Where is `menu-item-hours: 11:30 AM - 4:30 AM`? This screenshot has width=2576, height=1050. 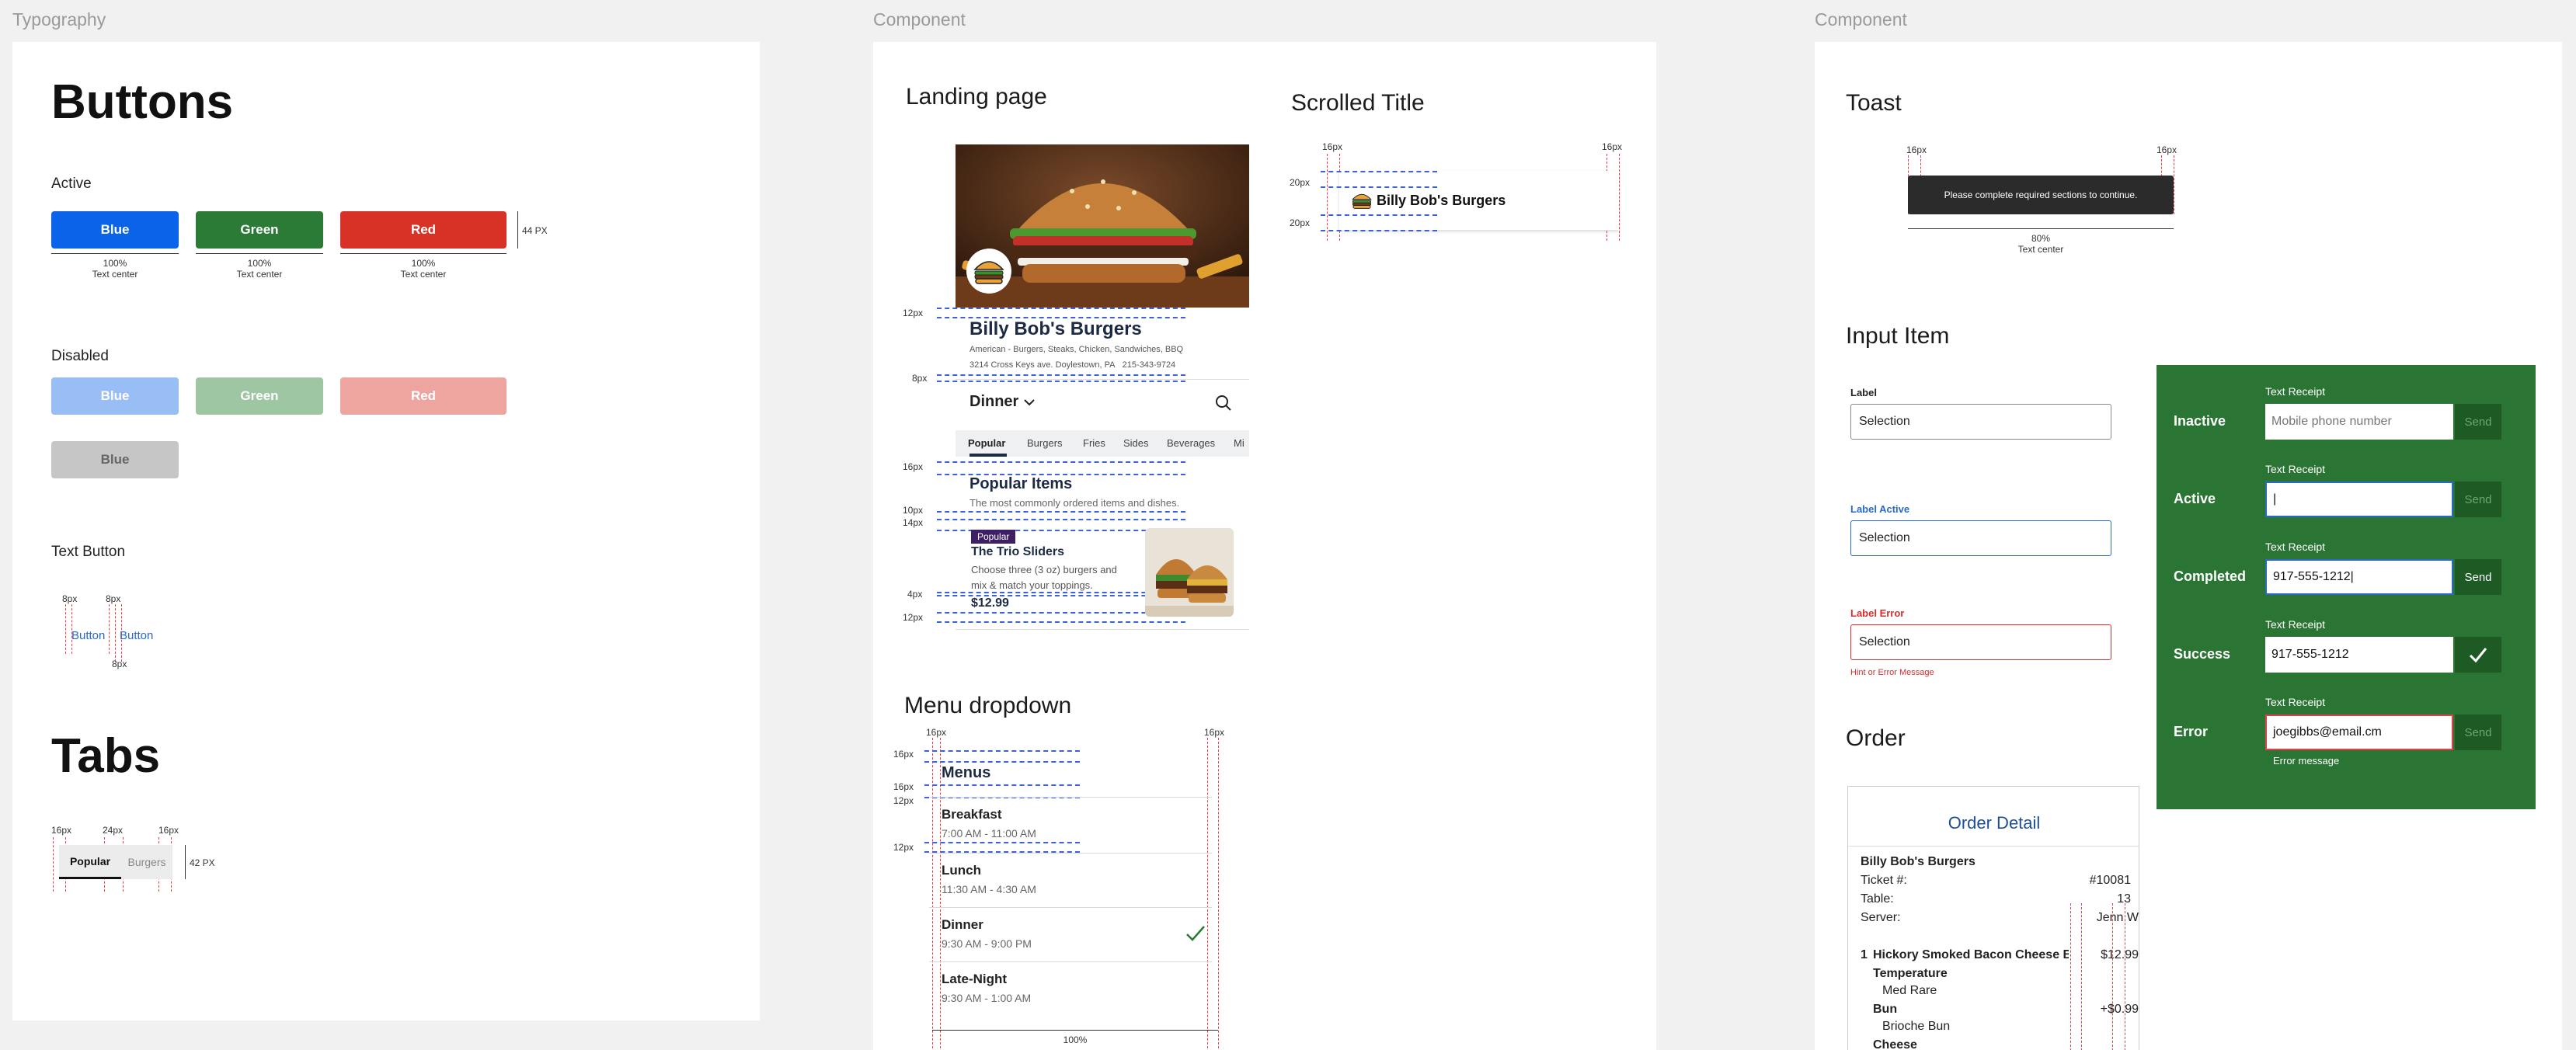
menu-item-hours: 11:30 AM - 4:30 AM is located at coordinates (989, 889).